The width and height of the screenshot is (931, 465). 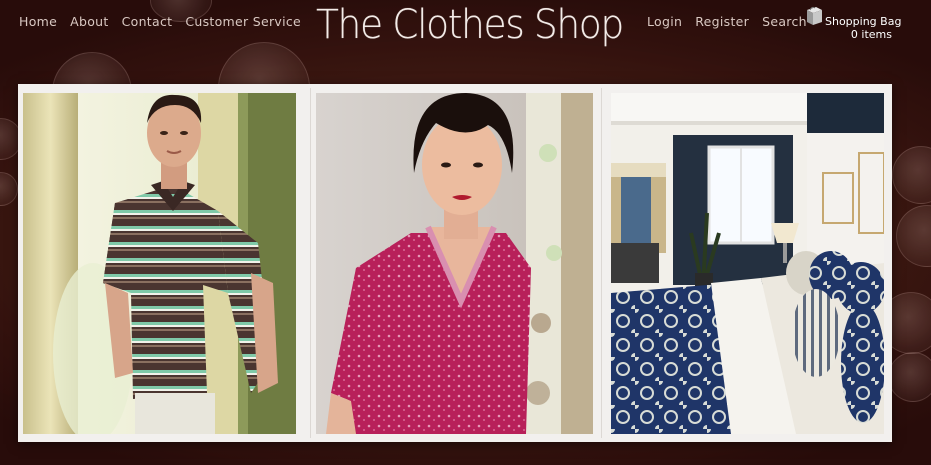 What do you see at coordinates (863, 21) in the screenshot?
I see `shopping-bag-label: Shopping Bag` at bounding box center [863, 21].